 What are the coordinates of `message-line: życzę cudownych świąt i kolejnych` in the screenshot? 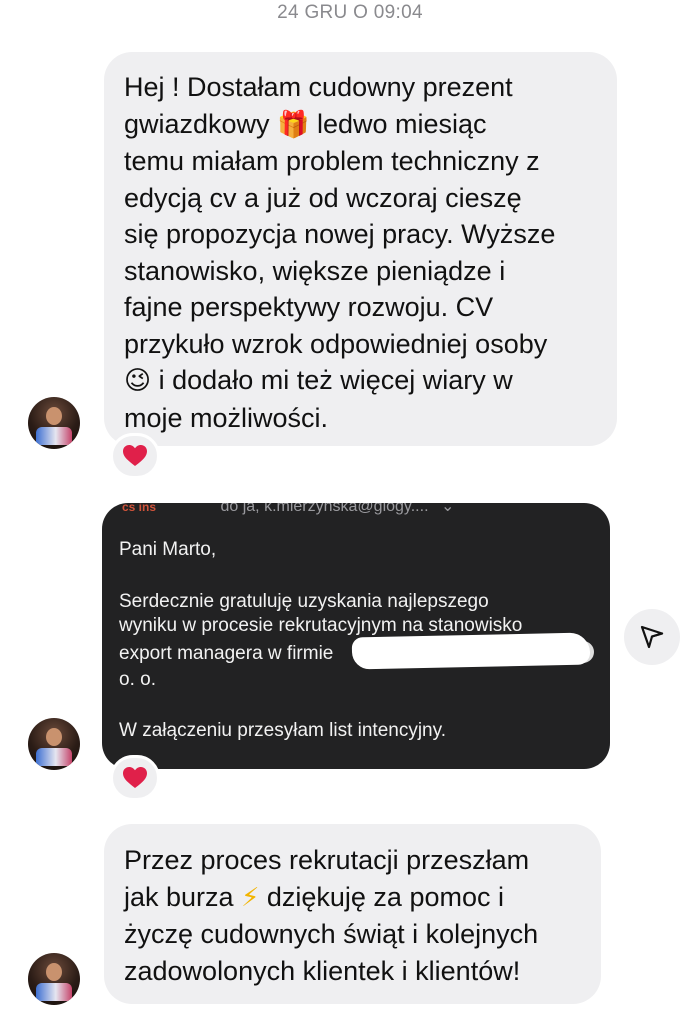 It's located at (331, 934).